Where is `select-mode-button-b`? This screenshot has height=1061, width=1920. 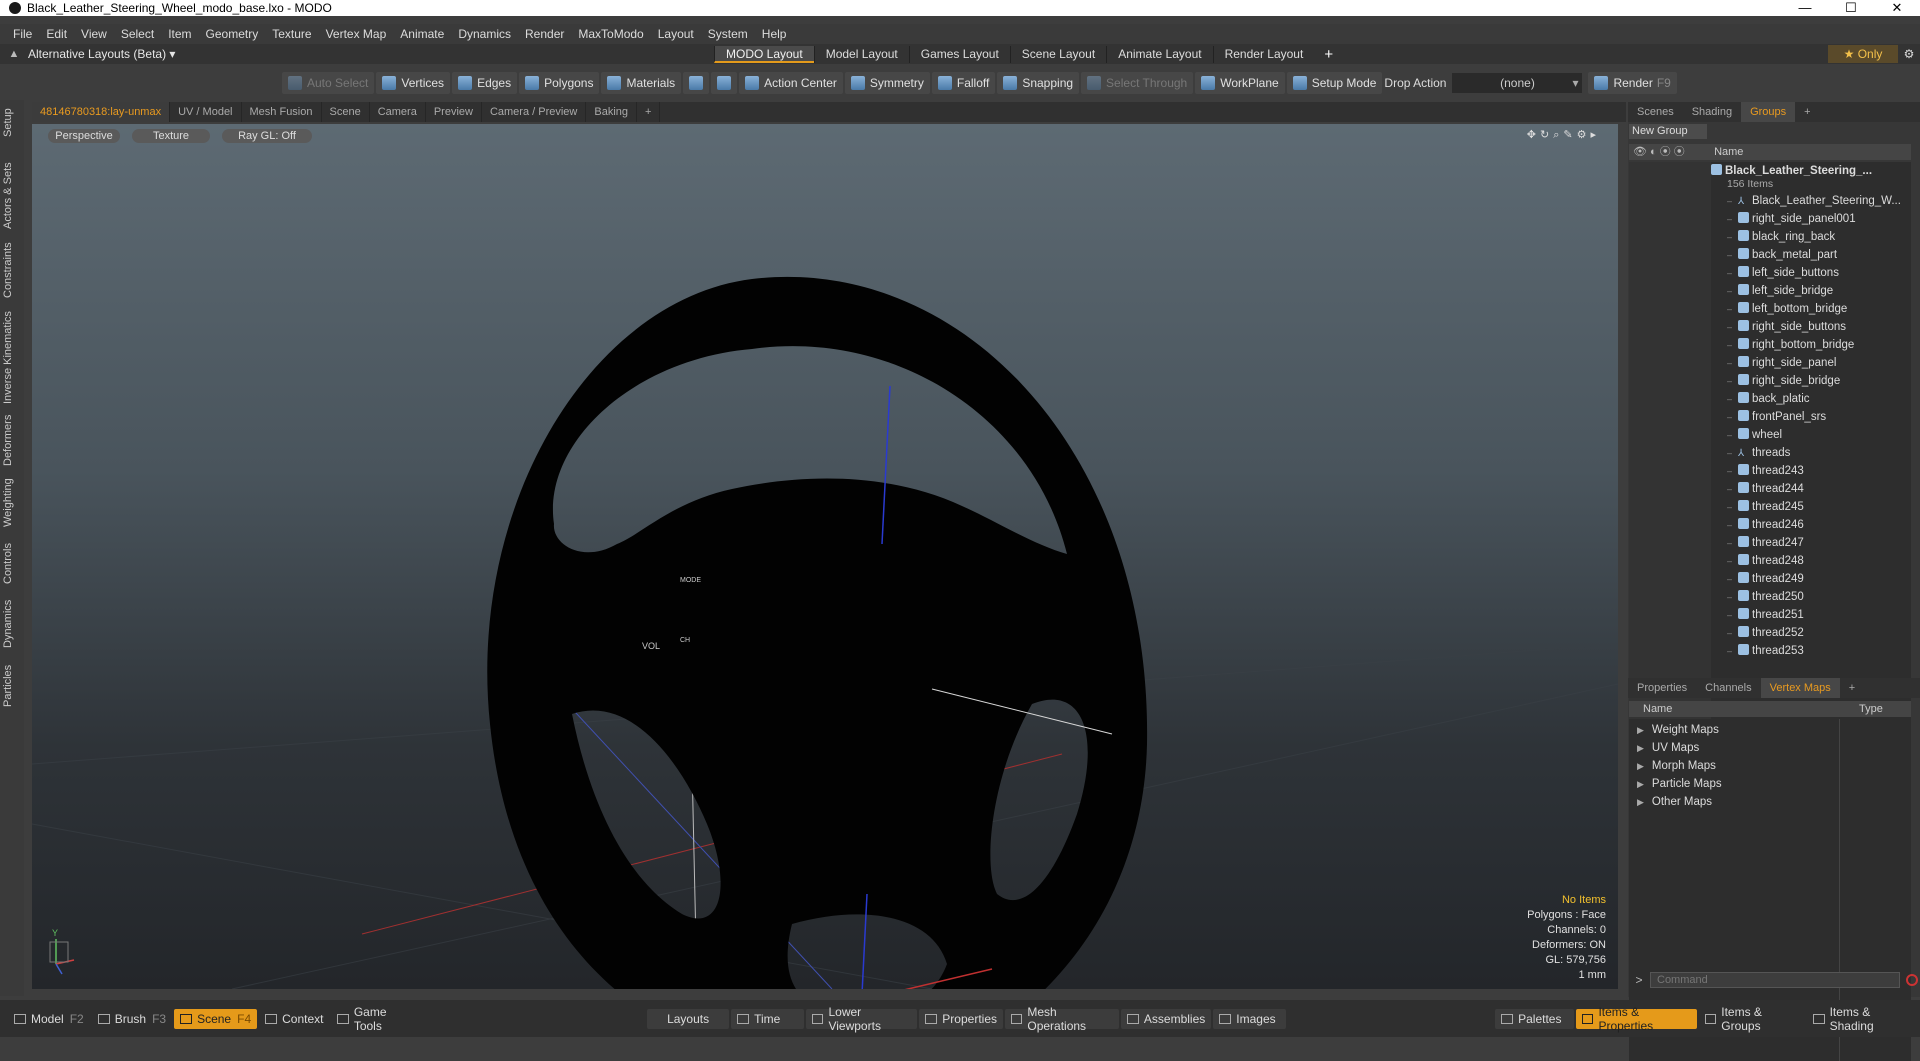 select-mode-button-b is located at coordinates (724, 83).